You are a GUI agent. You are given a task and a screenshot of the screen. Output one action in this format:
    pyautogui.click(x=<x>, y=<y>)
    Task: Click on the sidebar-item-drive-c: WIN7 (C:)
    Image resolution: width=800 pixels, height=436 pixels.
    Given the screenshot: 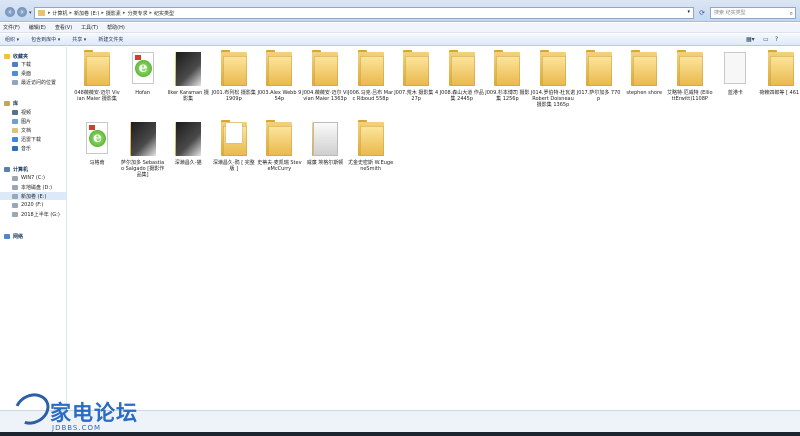 What is the action you would take?
    pyautogui.click(x=28, y=178)
    